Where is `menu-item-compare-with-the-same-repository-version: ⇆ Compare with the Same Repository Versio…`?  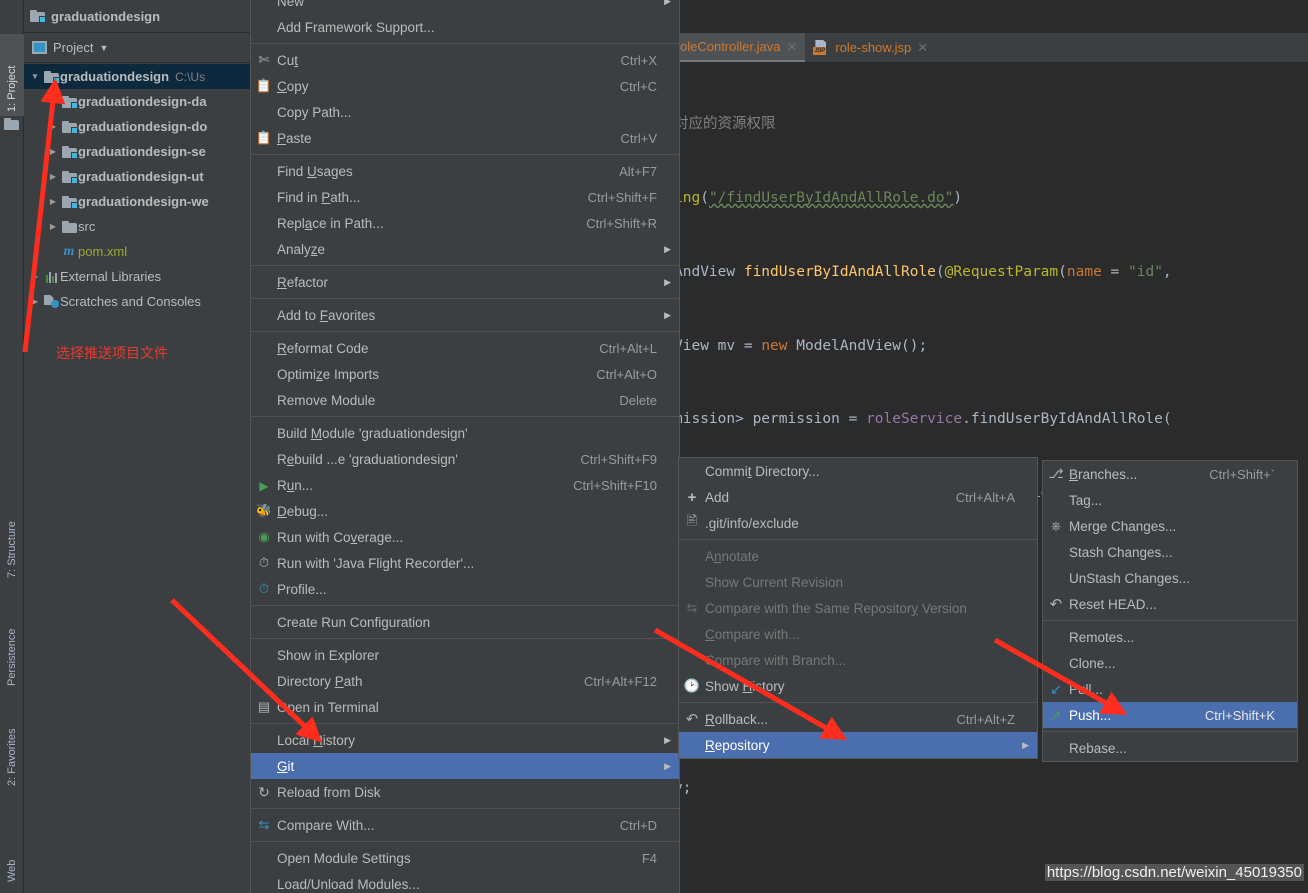 menu-item-compare-with-the-same-repository-version: ⇆ Compare with the Same Repository Versio… is located at coordinates (858, 608).